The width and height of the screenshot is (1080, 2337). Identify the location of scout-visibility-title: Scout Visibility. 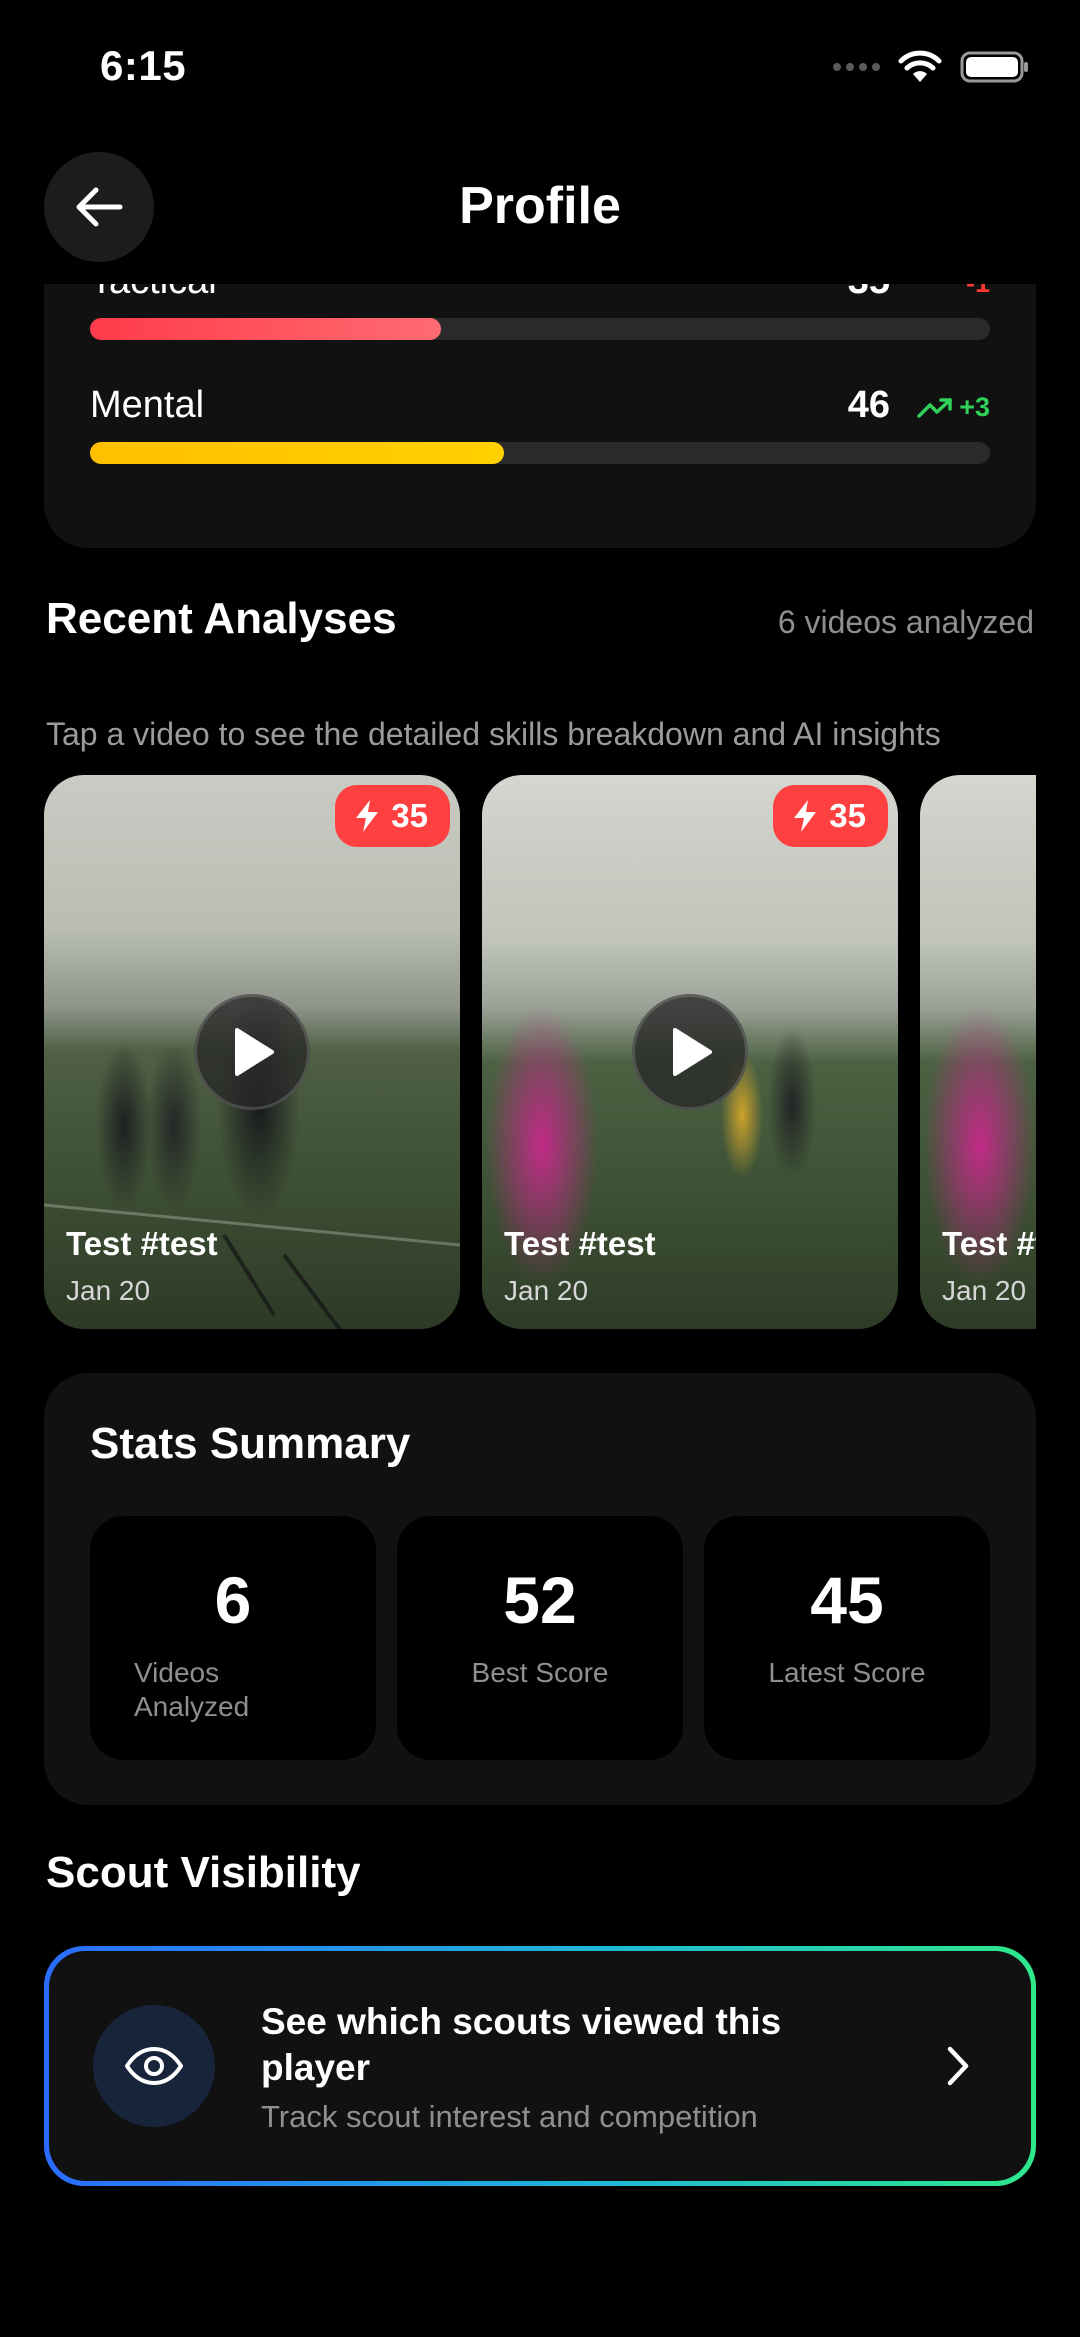
(203, 1872).